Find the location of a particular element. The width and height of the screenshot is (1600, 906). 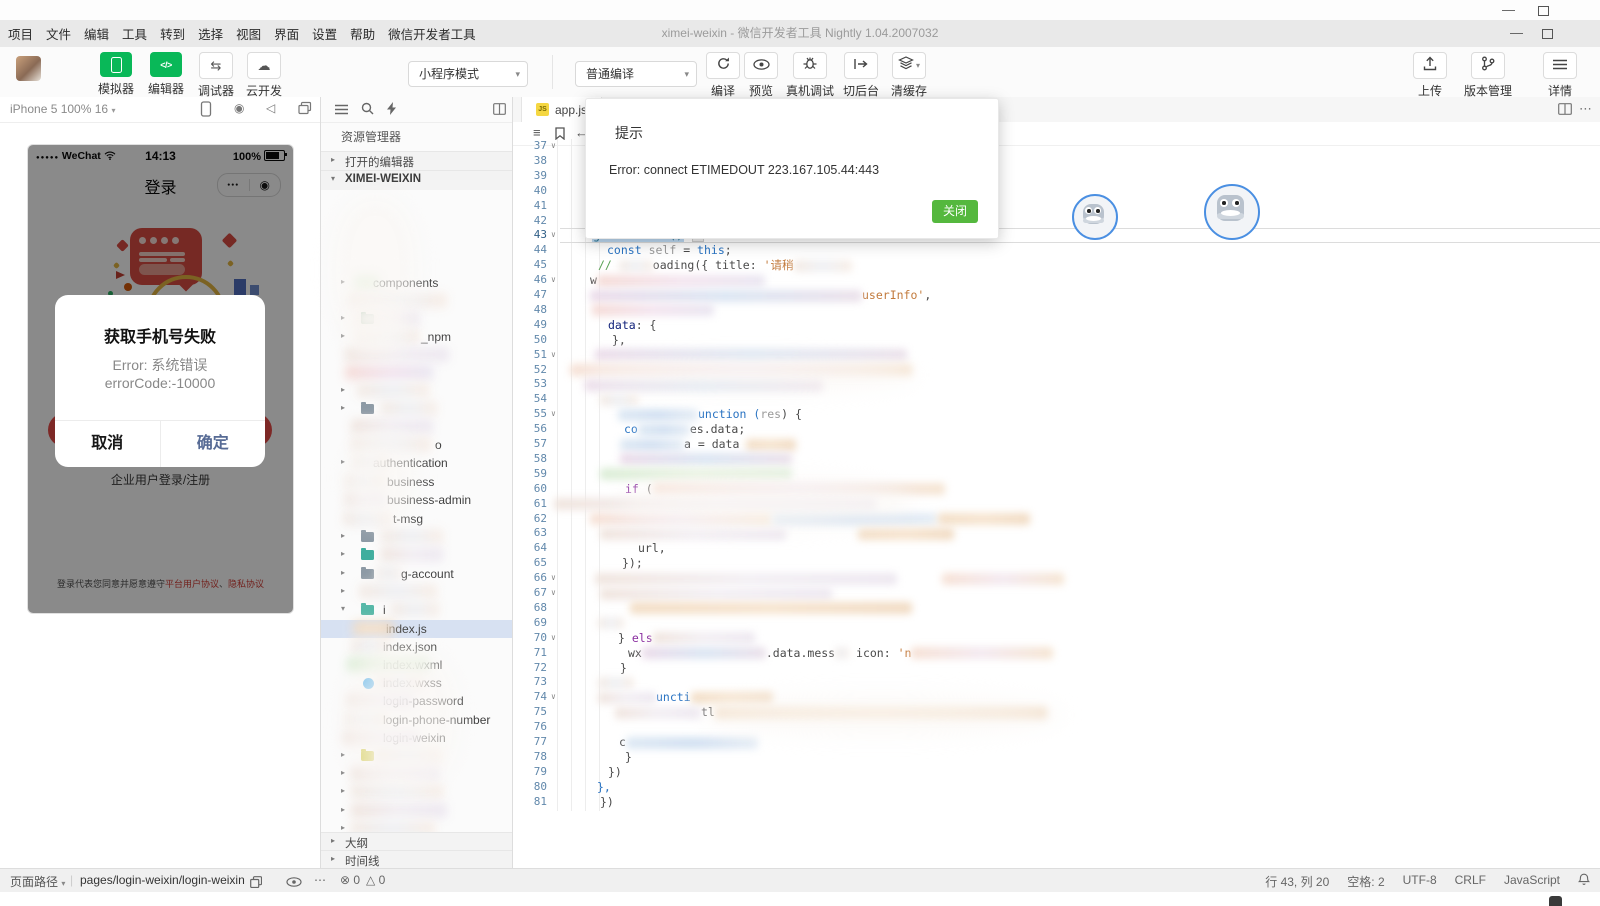

project-root: ▾ XIMEI-WEIXIN is located at coordinates (416, 180).